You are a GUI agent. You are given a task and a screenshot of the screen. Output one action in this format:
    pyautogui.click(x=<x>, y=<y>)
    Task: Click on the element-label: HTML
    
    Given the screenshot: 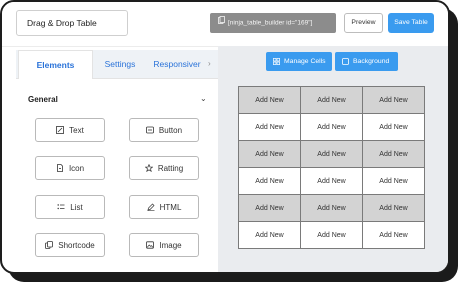 What is the action you would take?
    pyautogui.click(x=170, y=207)
    